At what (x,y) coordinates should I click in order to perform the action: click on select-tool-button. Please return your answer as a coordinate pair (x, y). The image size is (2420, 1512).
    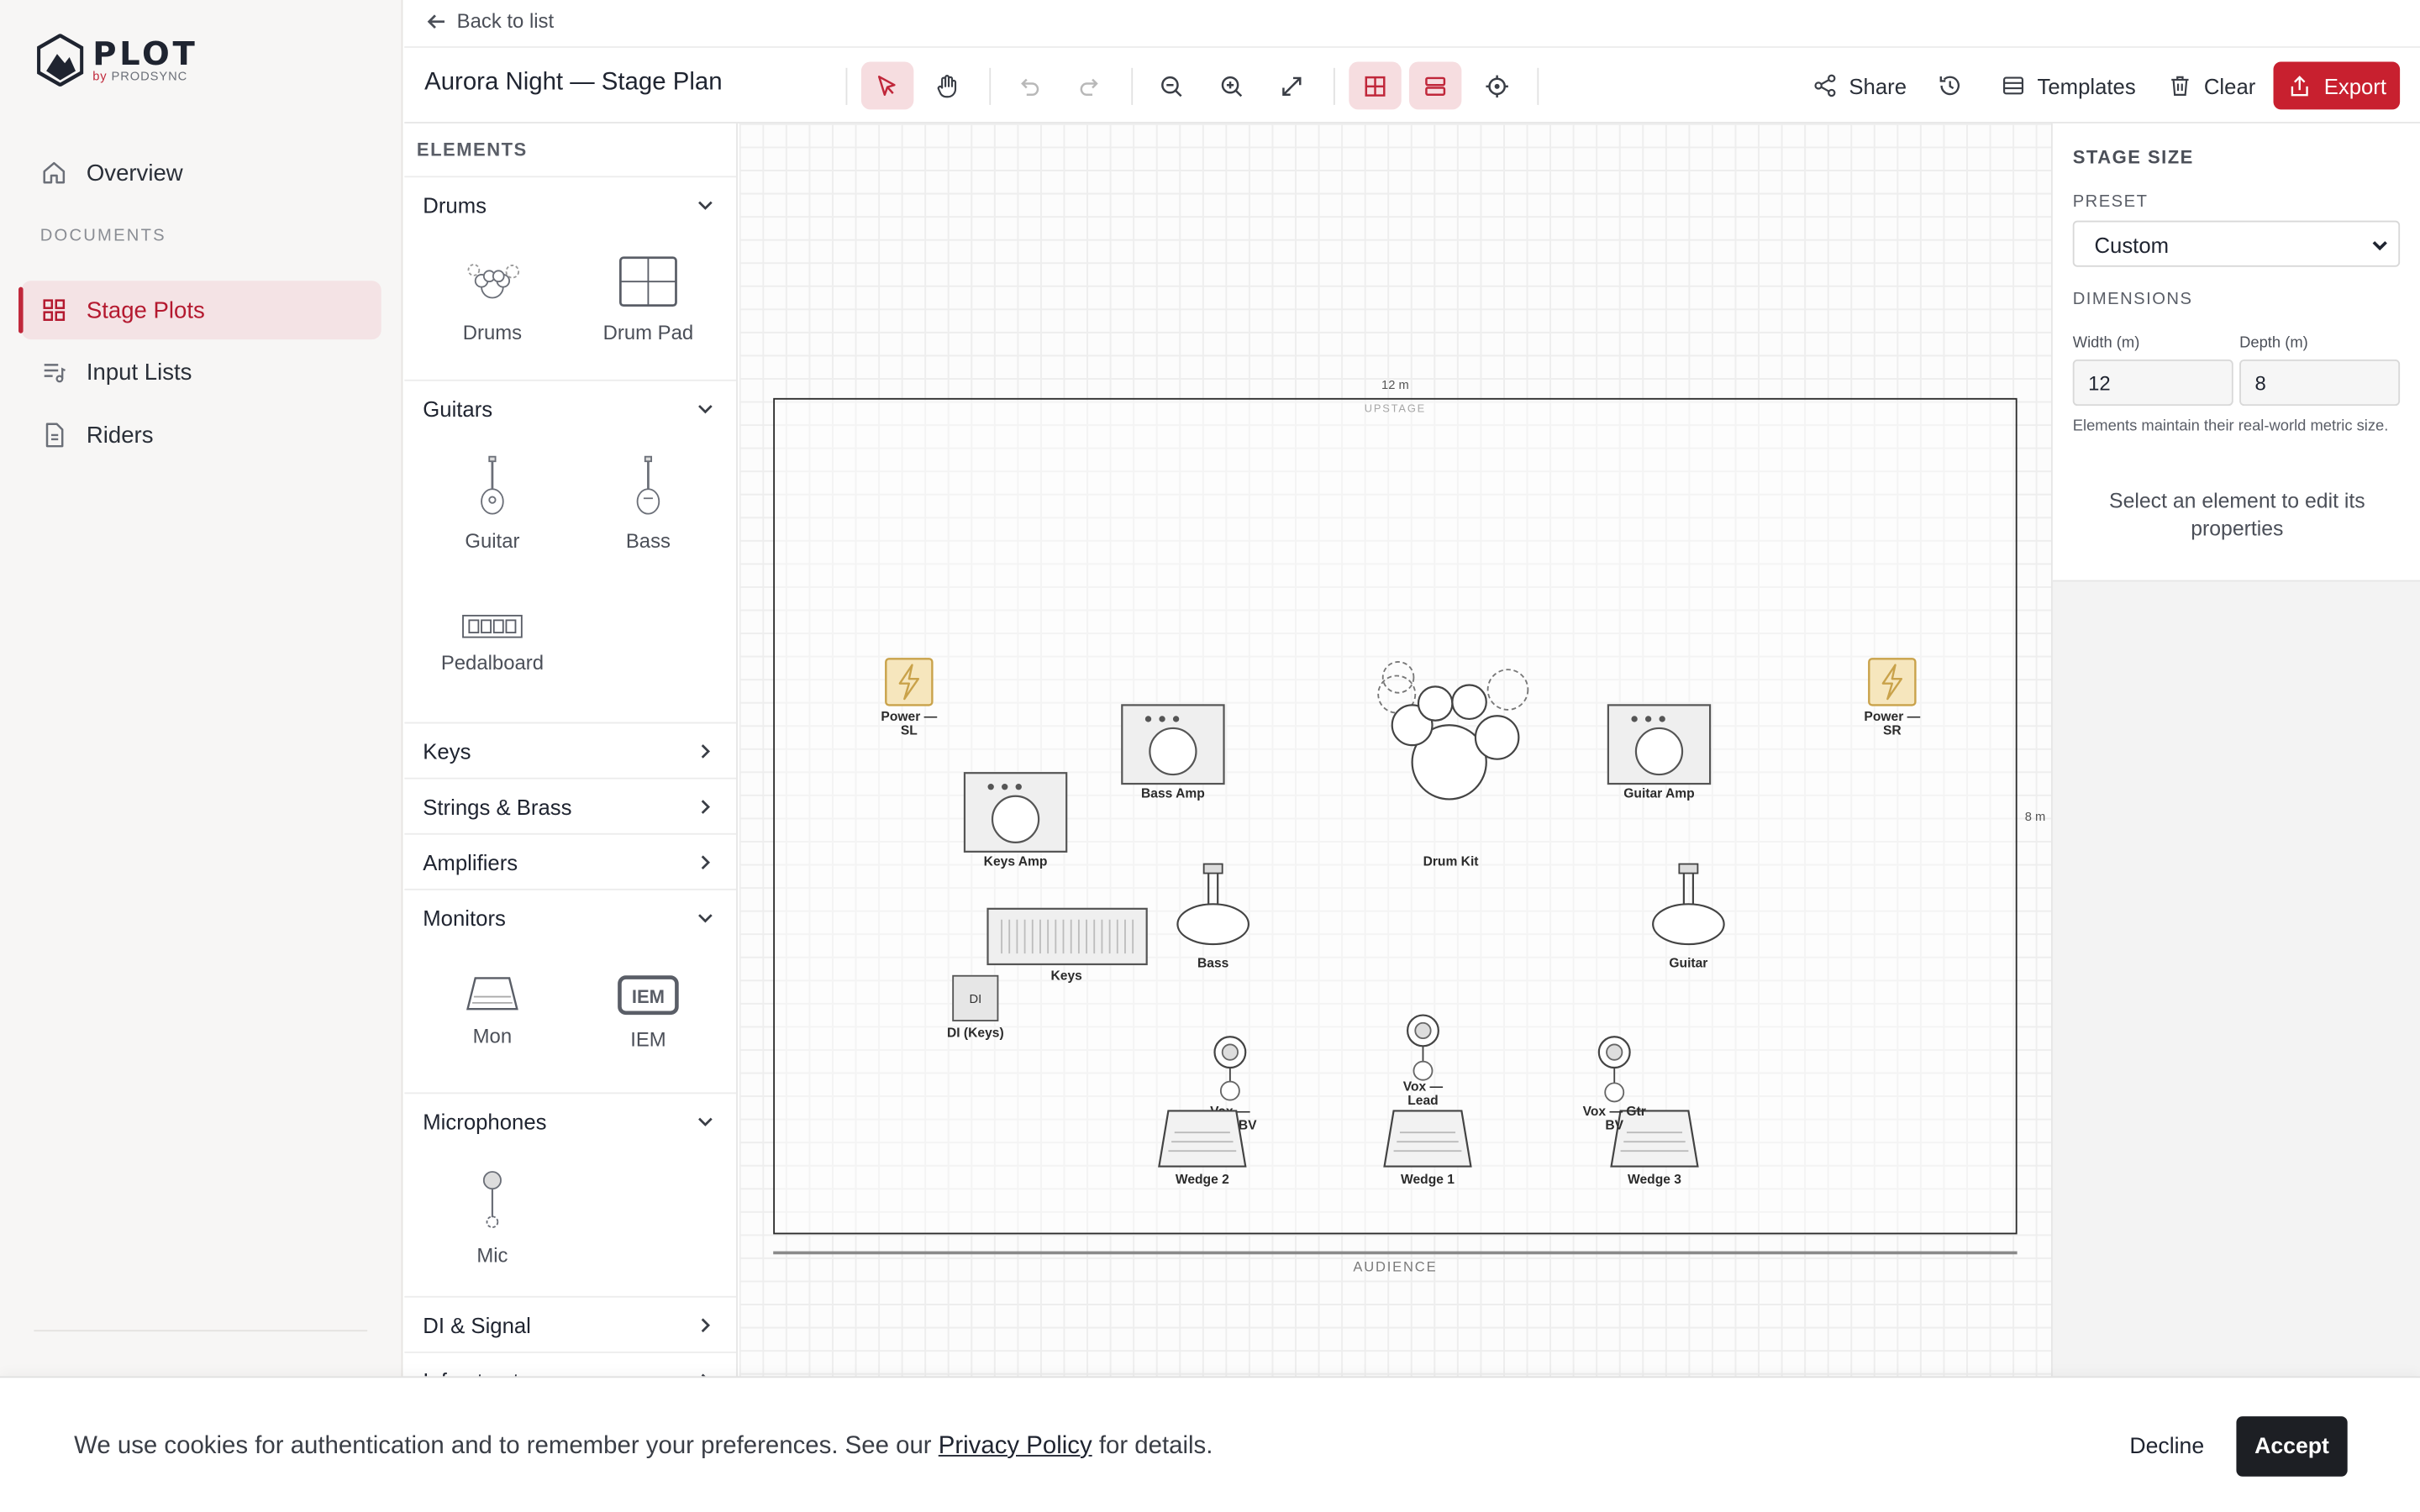
    Looking at the image, I should click on (887, 85).